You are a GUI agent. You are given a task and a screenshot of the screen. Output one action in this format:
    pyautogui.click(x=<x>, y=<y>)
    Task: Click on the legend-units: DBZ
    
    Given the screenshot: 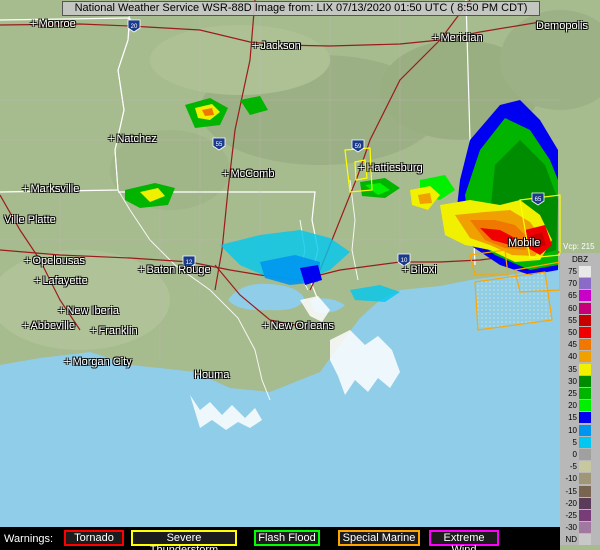 What is the action you would take?
    pyautogui.click(x=580, y=259)
    